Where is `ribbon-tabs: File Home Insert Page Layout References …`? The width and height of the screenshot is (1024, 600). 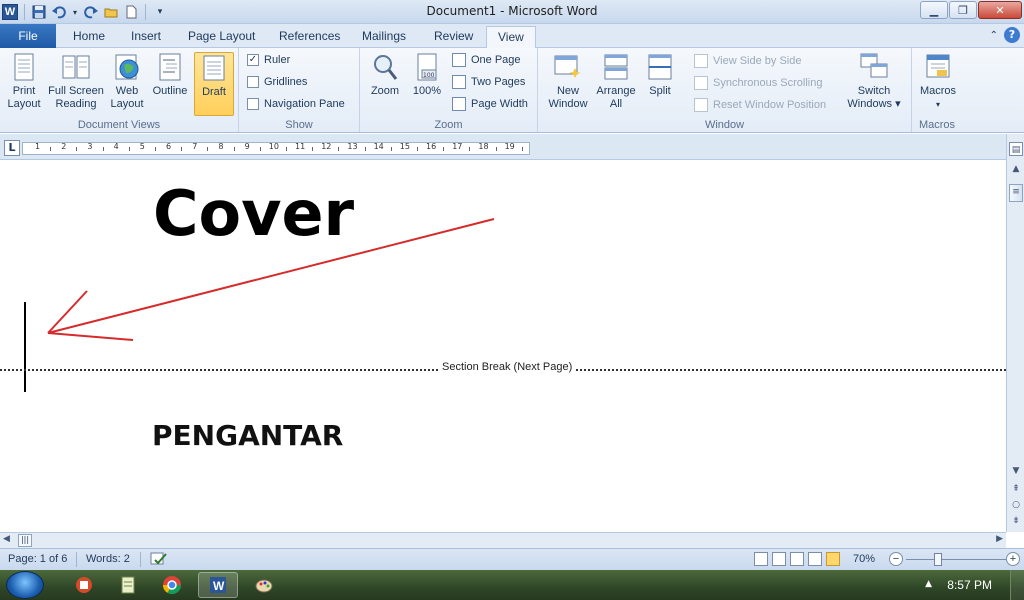 ribbon-tabs: File Home Insert Page Layout References … is located at coordinates (512, 36).